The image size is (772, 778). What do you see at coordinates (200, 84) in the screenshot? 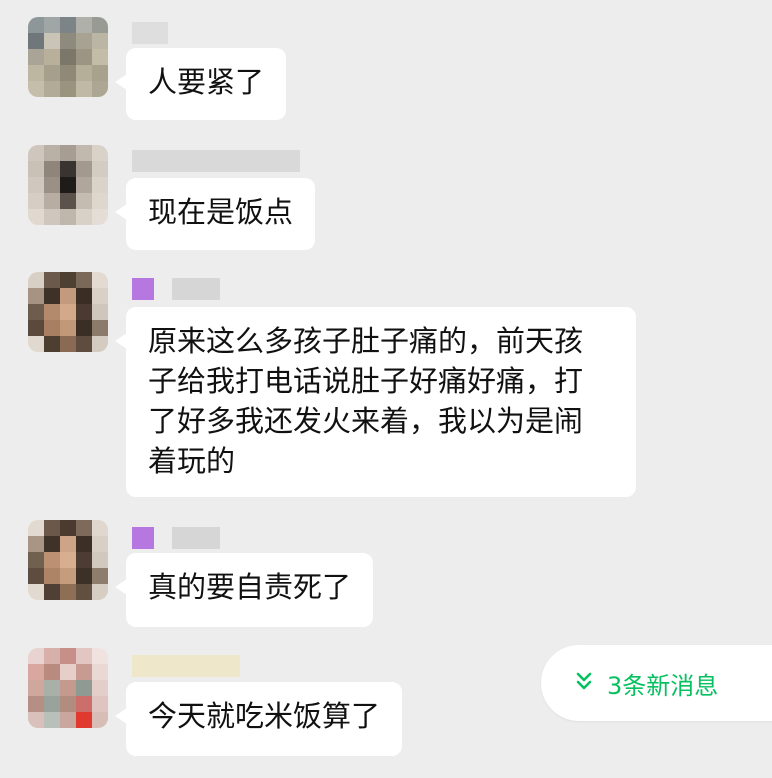
I see `message-bubble: 人要紧了` at bounding box center [200, 84].